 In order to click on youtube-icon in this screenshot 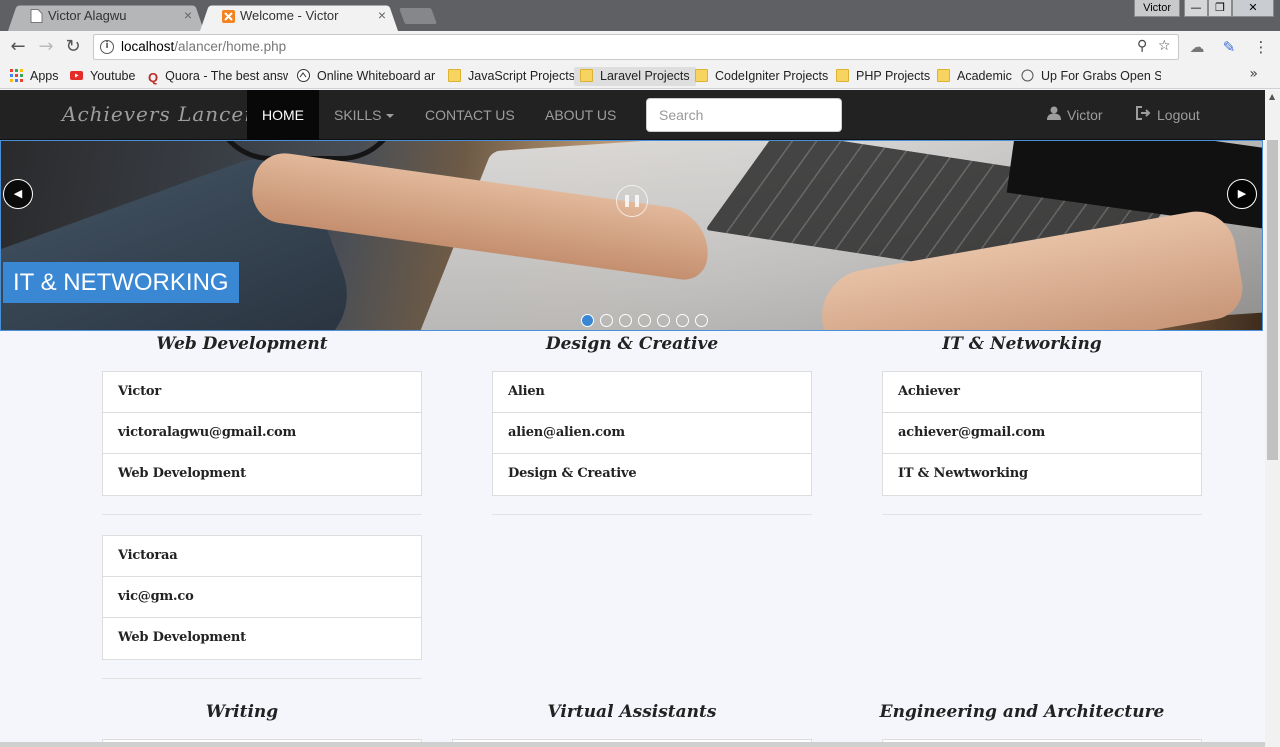, I will do `click(76, 75)`.